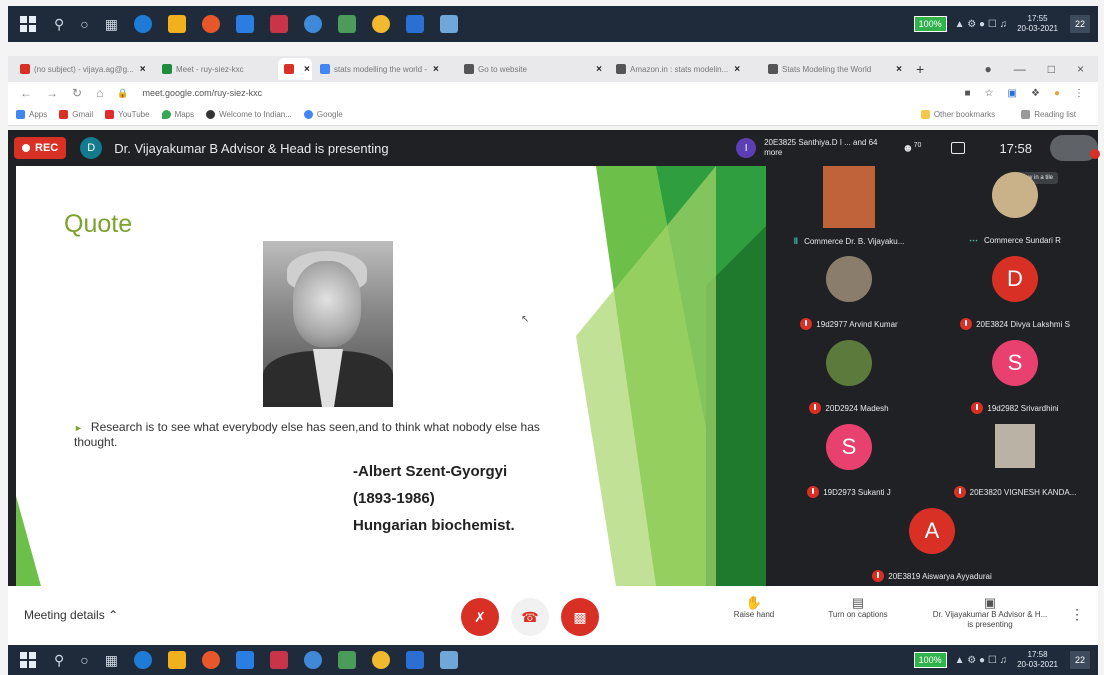 This screenshot has width=1104, height=675. I want to click on self-view-tile, so click(1075, 148).